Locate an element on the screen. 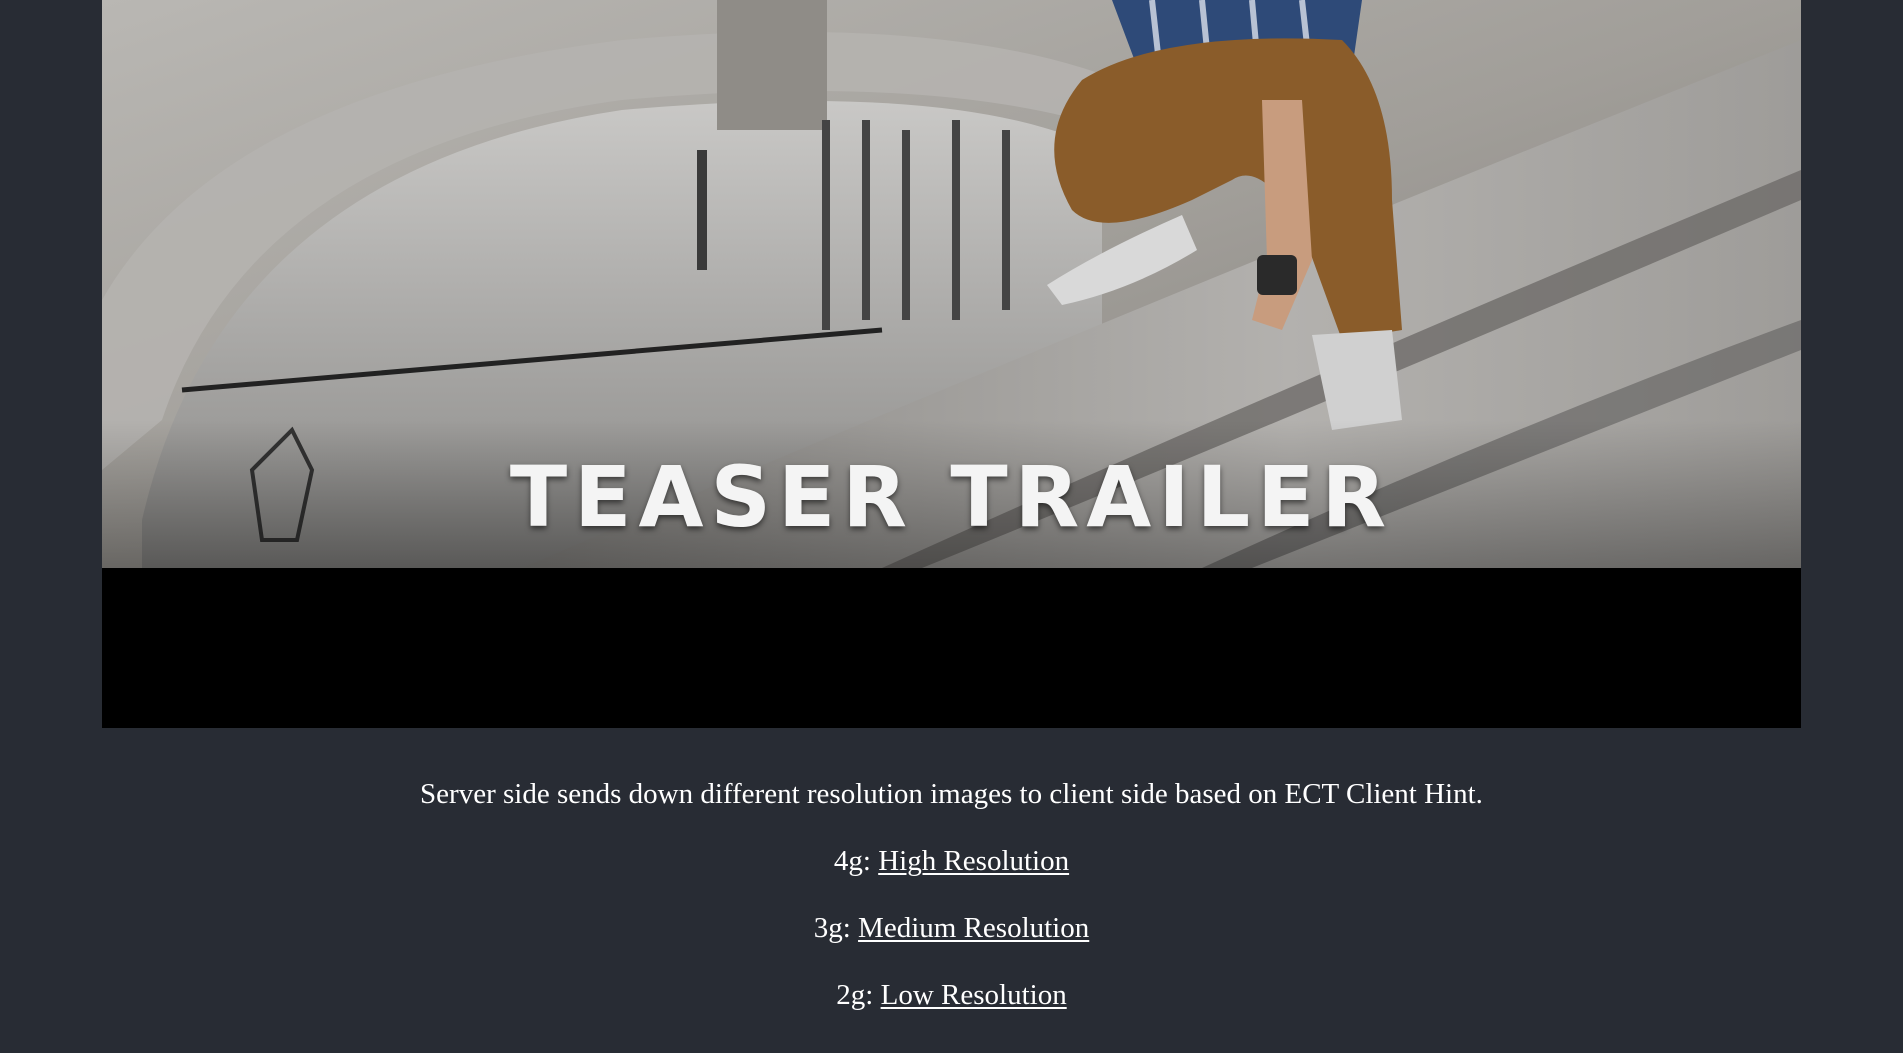  link-prefix: 4g: is located at coordinates (856, 861).